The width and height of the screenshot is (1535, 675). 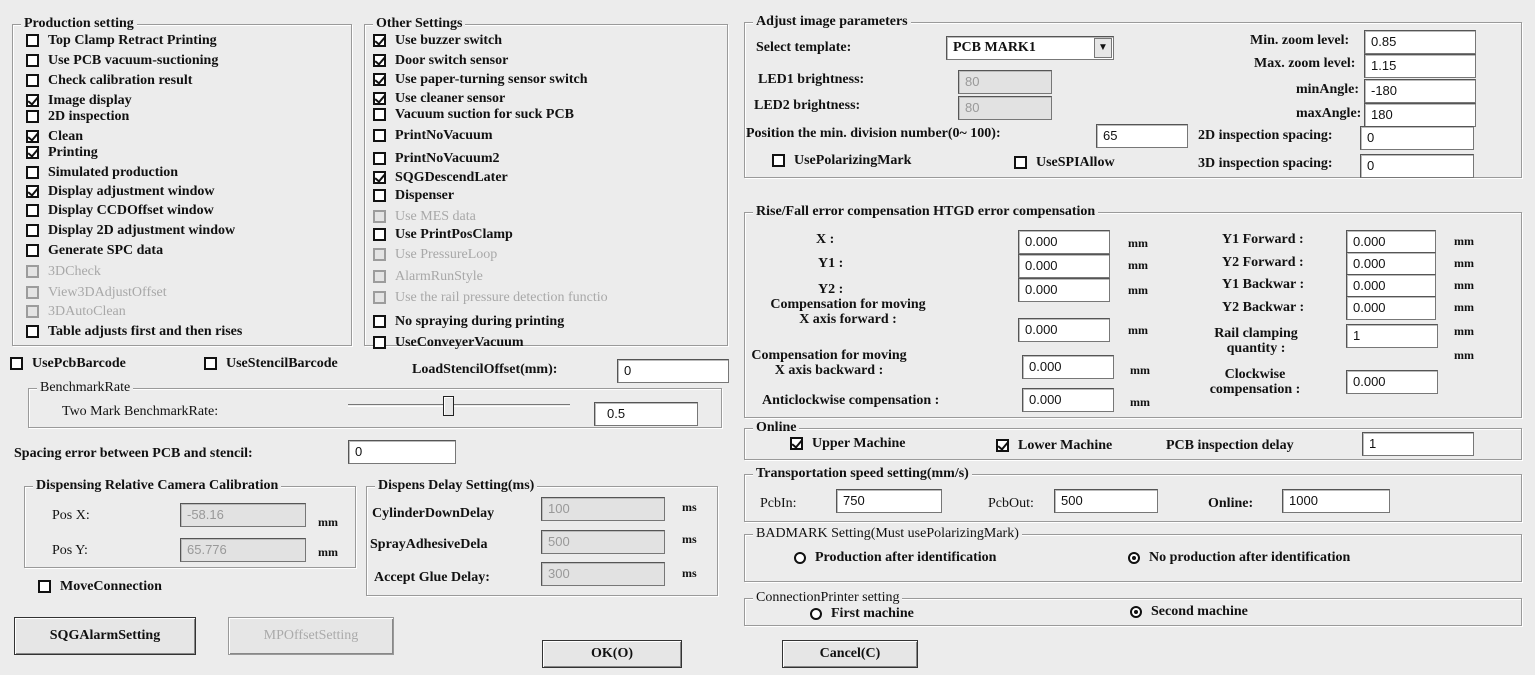 I want to click on checkbox-3dcheck: 3DCheck, so click(x=63, y=271).